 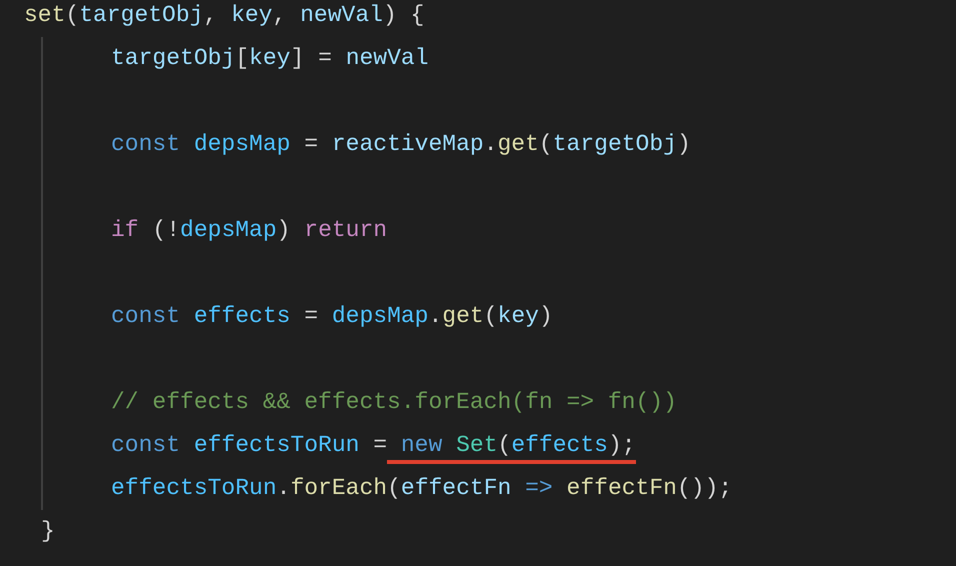 I want to click on code-line: const effects = depsMap.get(key), so click(x=332, y=316).